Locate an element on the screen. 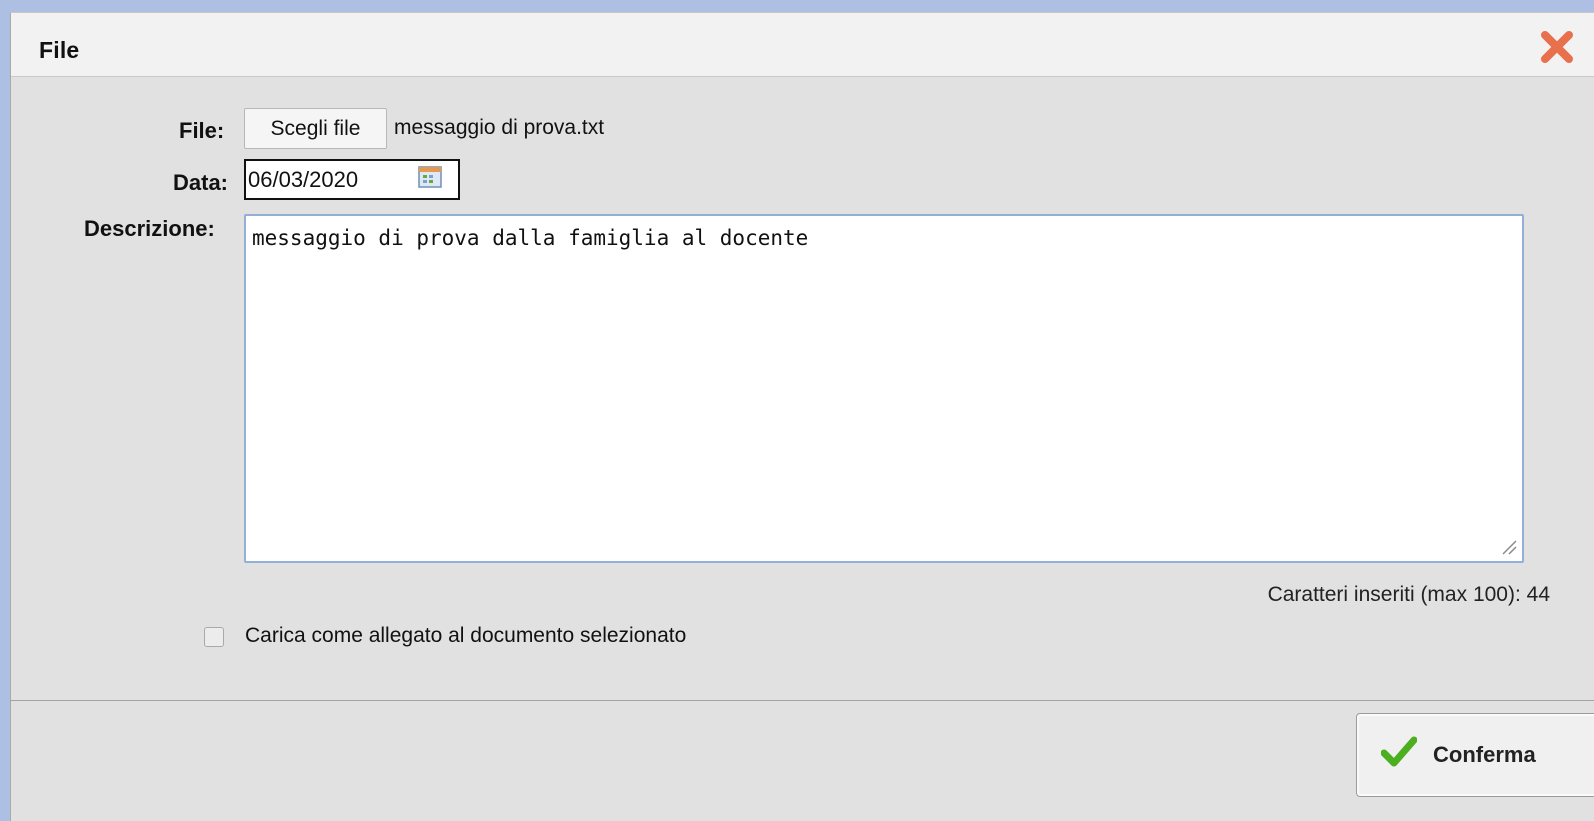  date-label: Data: is located at coordinates (201, 182).